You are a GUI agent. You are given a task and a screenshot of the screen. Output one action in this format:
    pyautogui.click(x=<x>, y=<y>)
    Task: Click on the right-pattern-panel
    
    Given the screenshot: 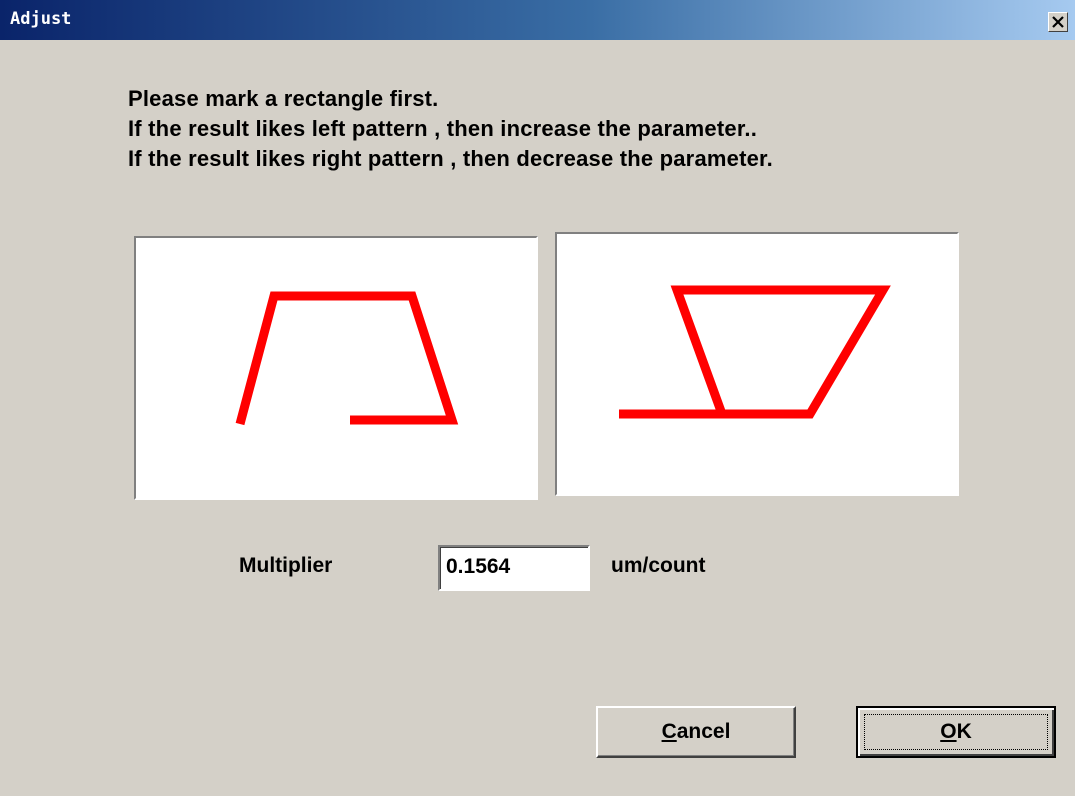 What is the action you would take?
    pyautogui.click(x=757, y=364)
    